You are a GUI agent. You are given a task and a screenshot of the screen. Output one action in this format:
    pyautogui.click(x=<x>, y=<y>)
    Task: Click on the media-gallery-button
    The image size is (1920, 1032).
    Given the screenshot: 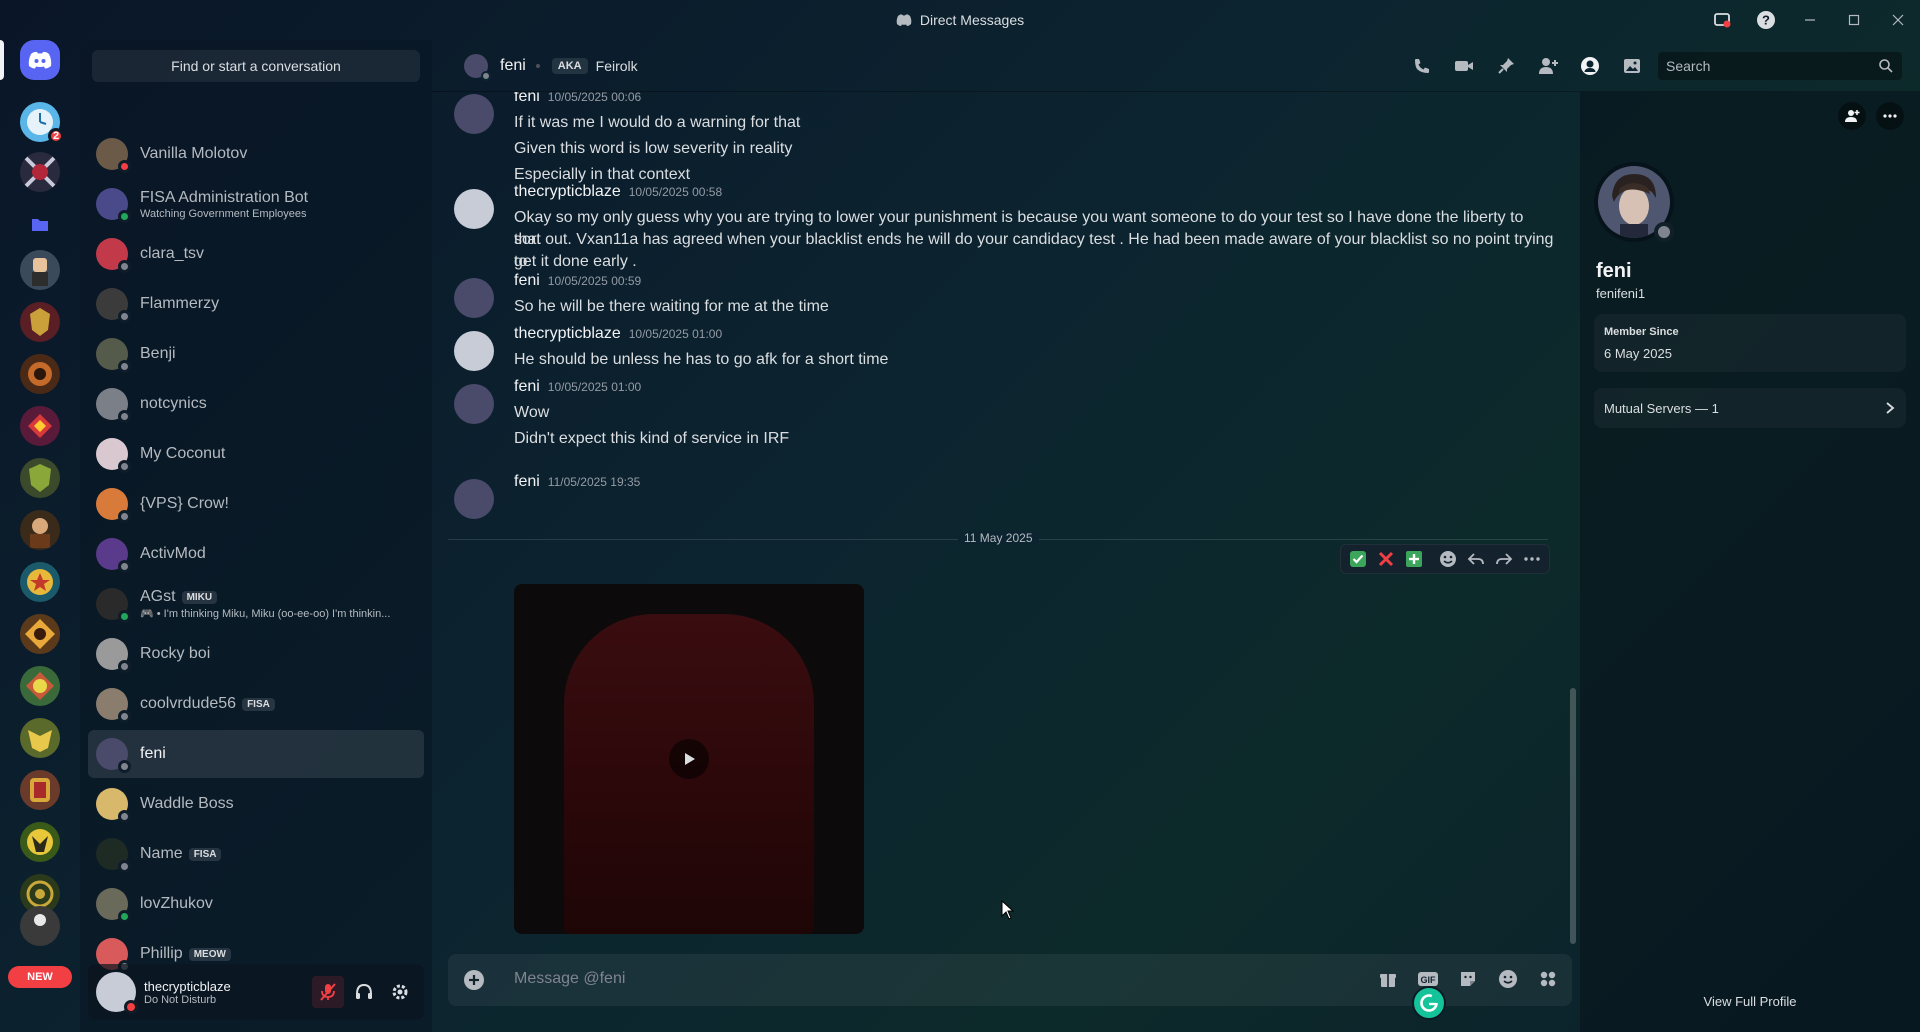 What is the action you would take?
    pyautogui.click(x=1632, y=66)
    